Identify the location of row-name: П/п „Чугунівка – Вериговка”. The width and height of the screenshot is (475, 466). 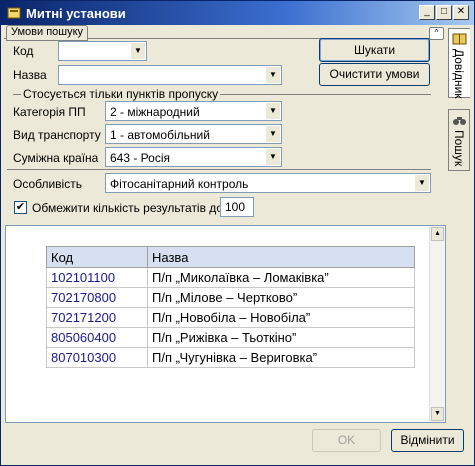
(281, 357).